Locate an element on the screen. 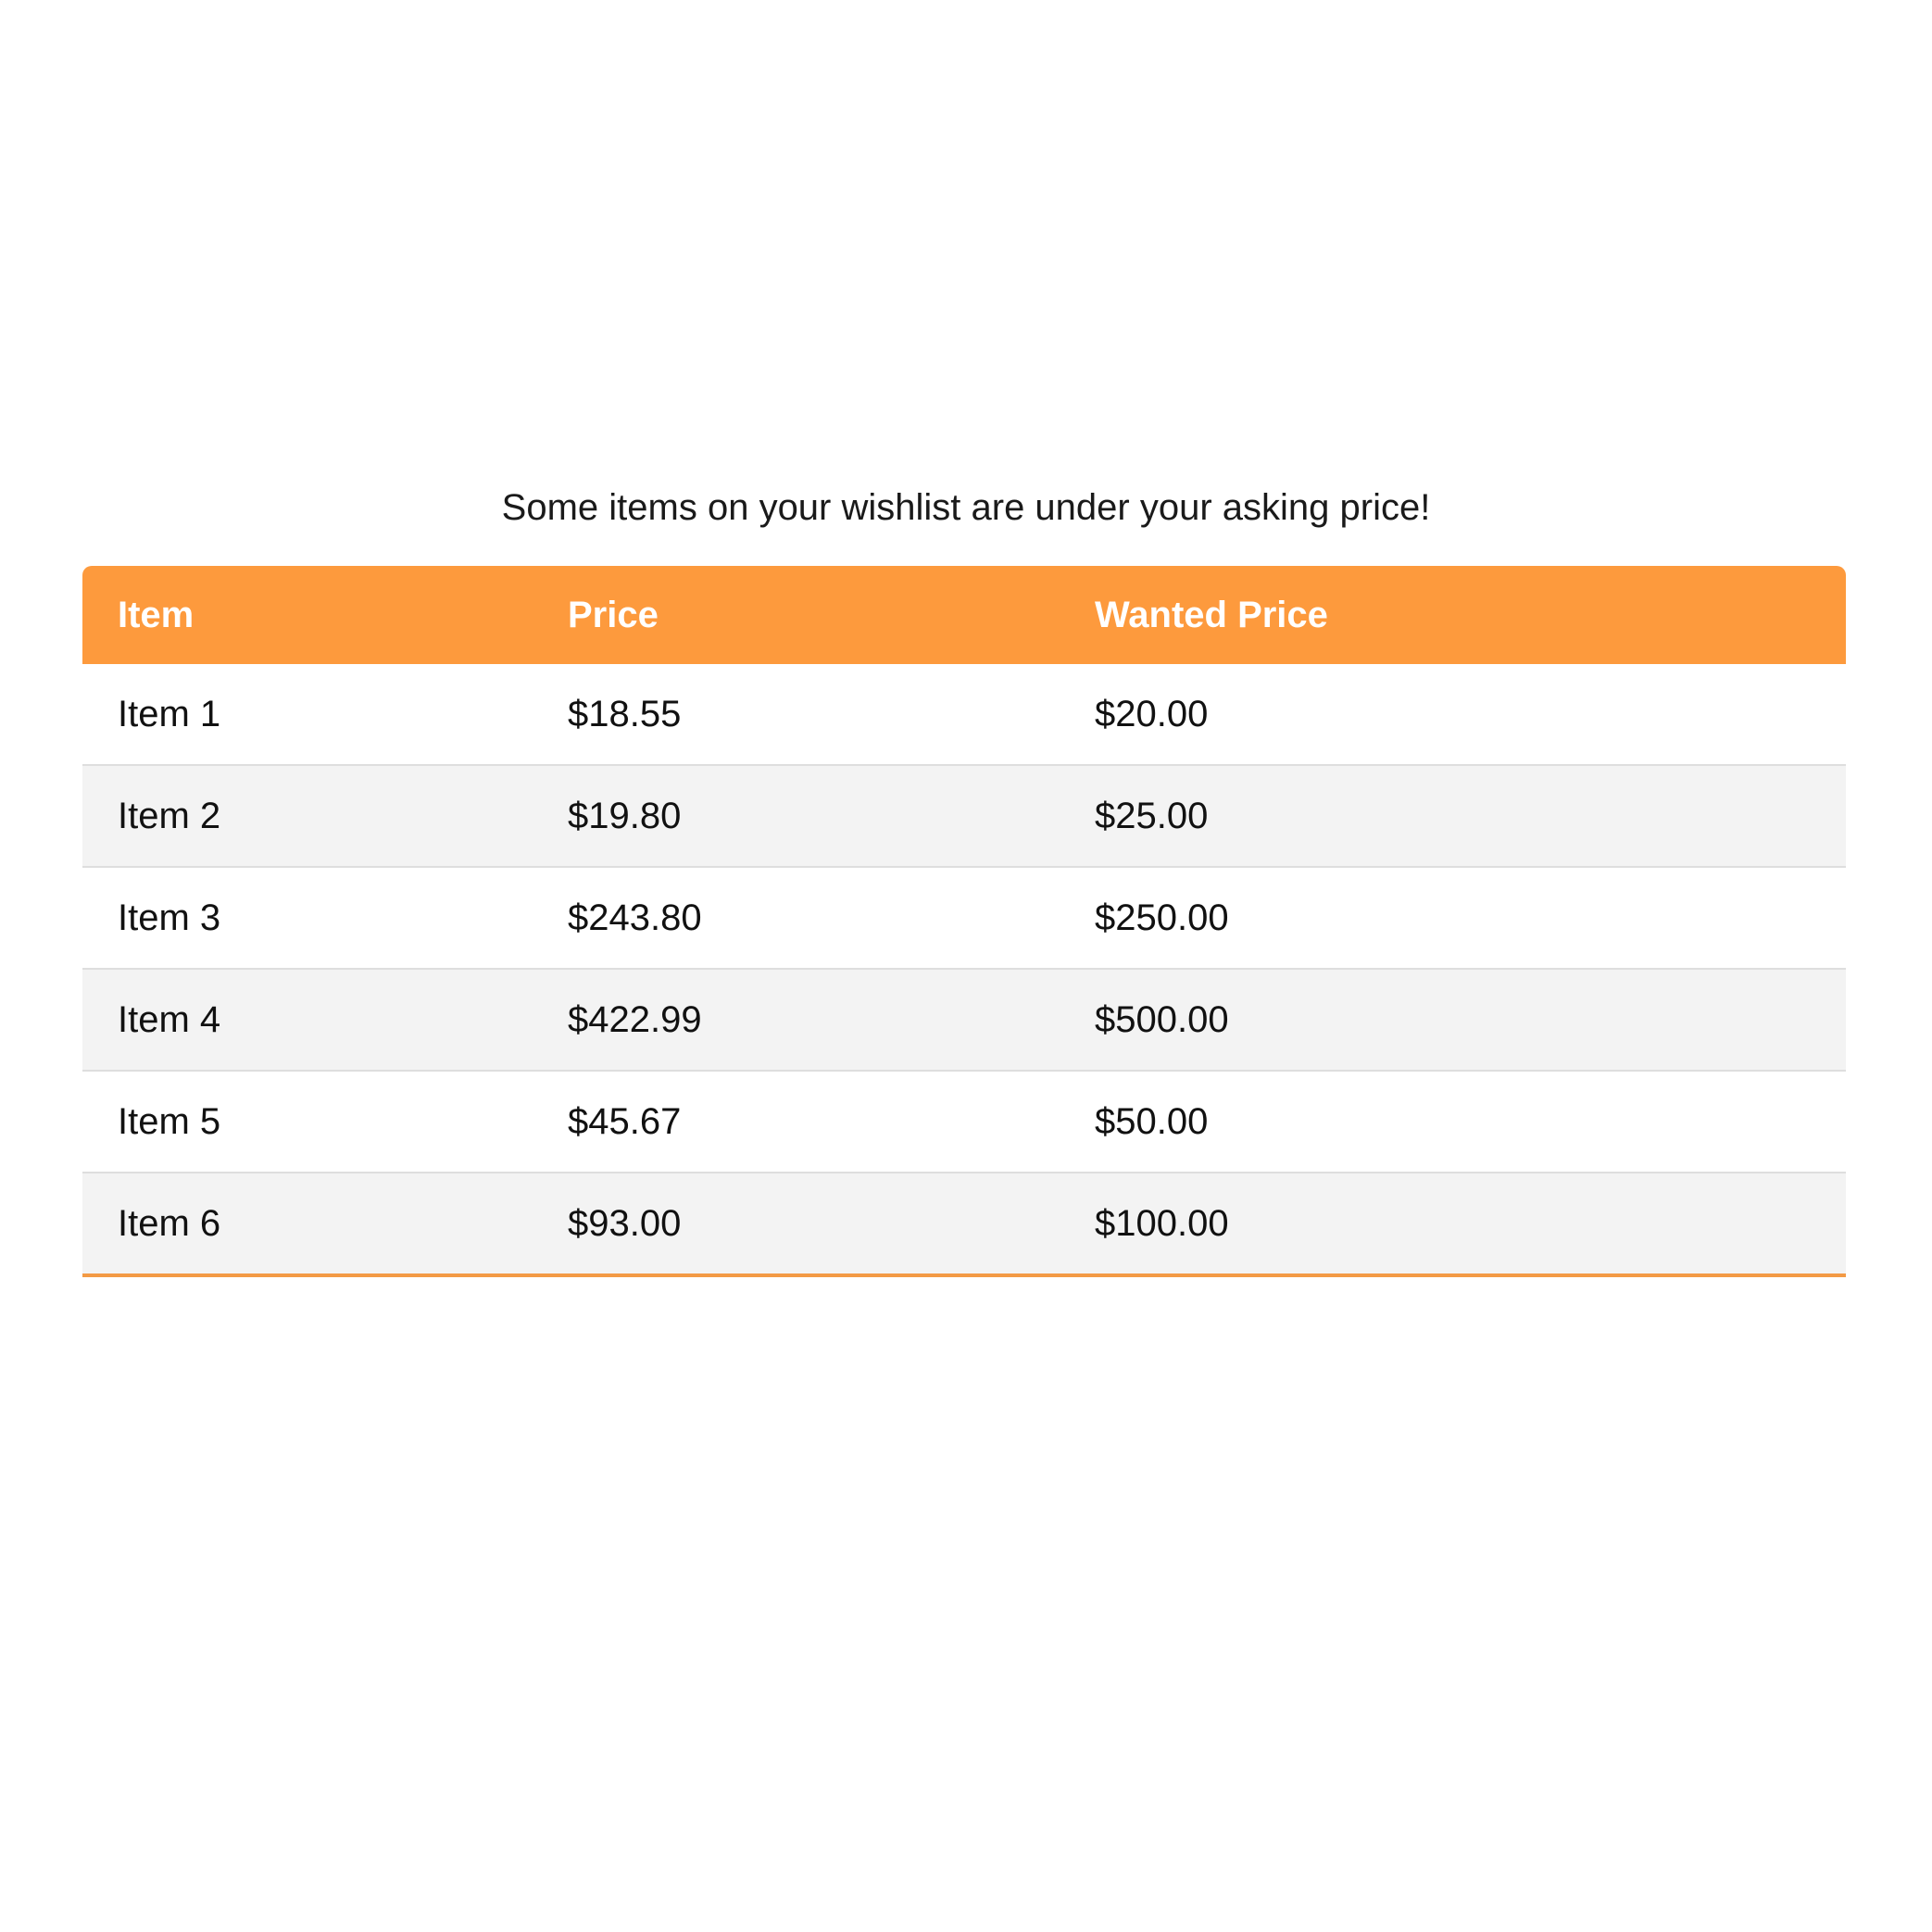  price-cell: $422.99 is located at coordinates (796, 1020).